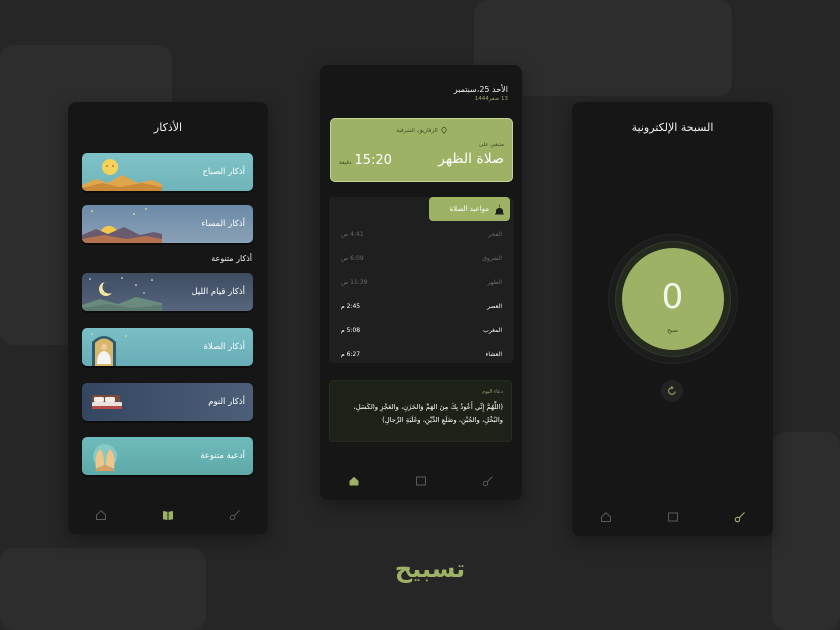  Describe the element at coordinates (226, 402) in the screenshot. I see `card-label: أذكار النوم` at that location.